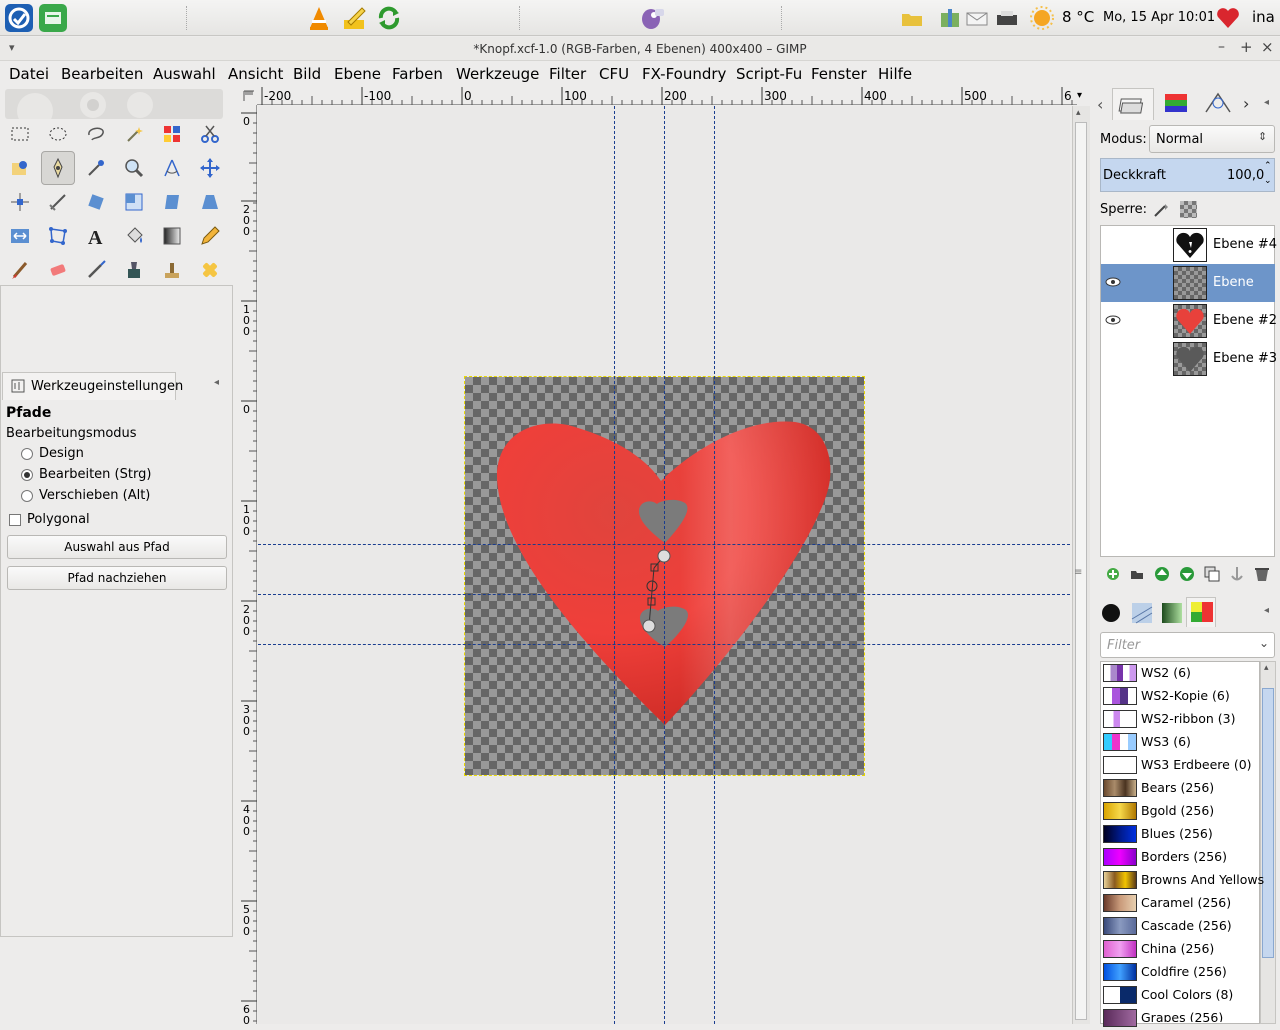 This screenshot has height=1030, width=1280. I want to click on vlc-icon, so click(319, 18).